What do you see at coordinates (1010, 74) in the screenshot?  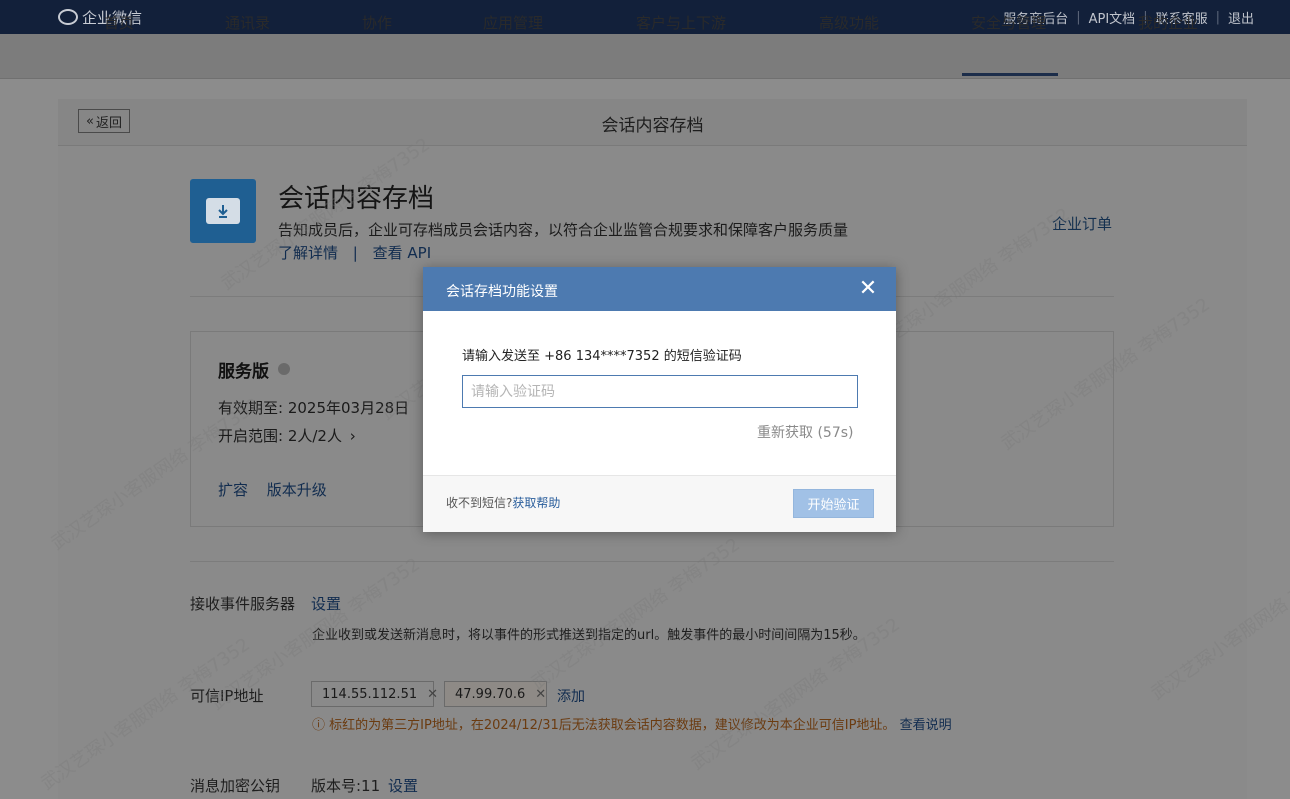 I see `active-tab-indicator` at bounding box center [1010, 74].